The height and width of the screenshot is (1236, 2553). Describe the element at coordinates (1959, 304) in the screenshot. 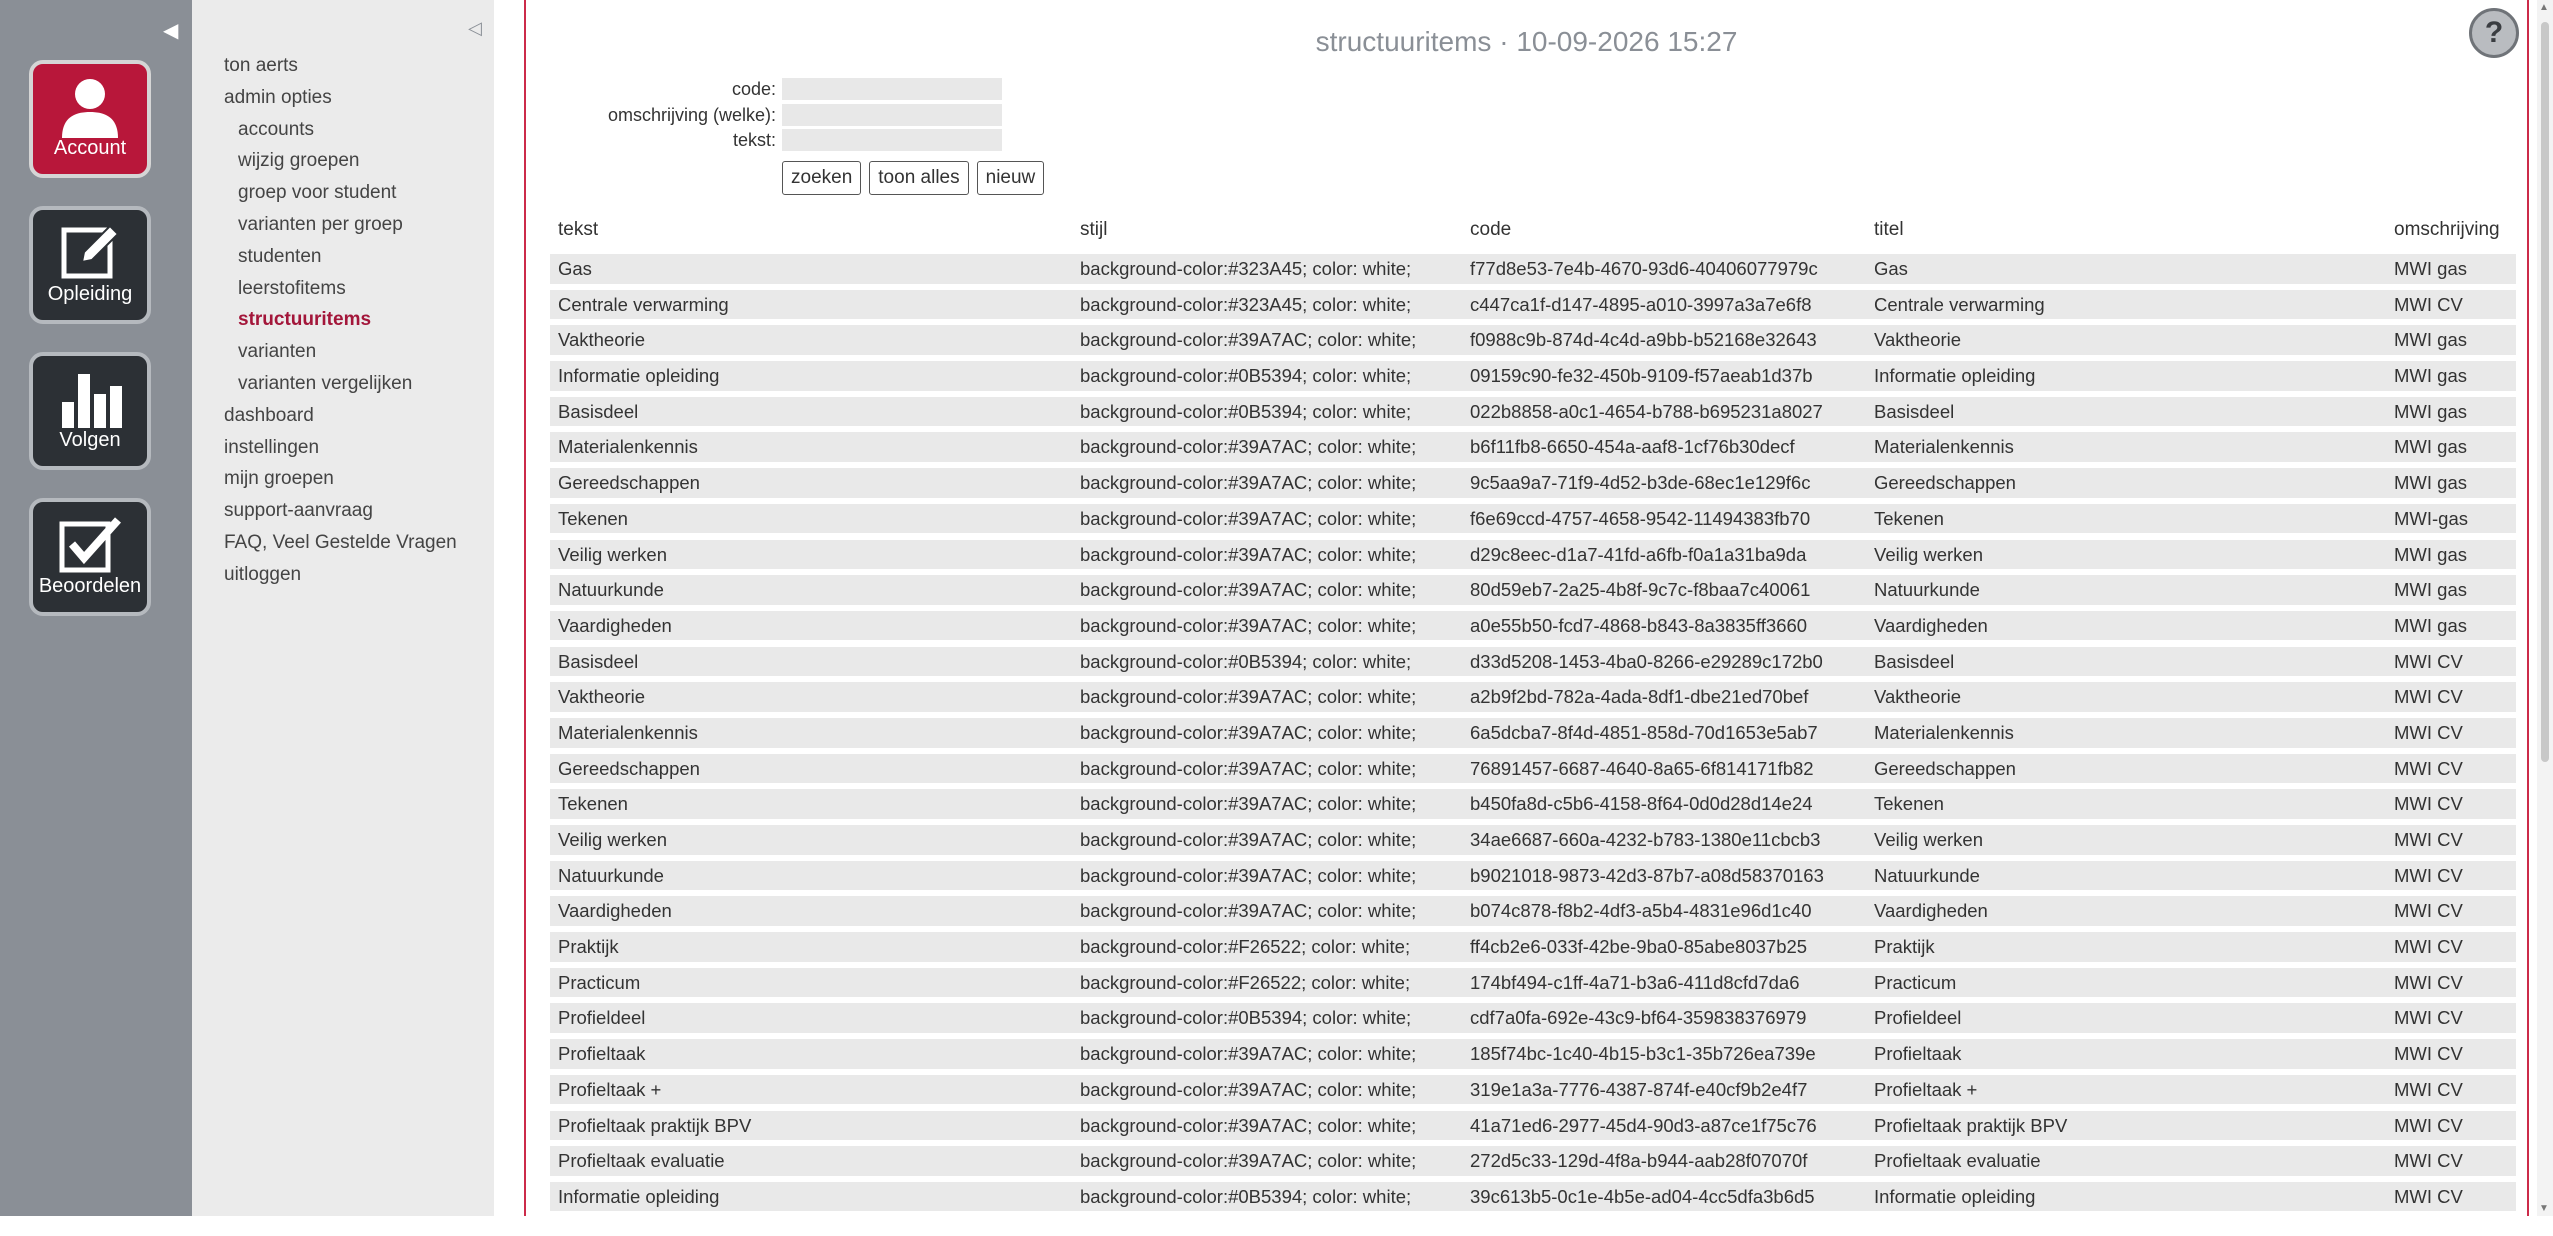

I see `cell-titel: Centrale verwarming` at that location.